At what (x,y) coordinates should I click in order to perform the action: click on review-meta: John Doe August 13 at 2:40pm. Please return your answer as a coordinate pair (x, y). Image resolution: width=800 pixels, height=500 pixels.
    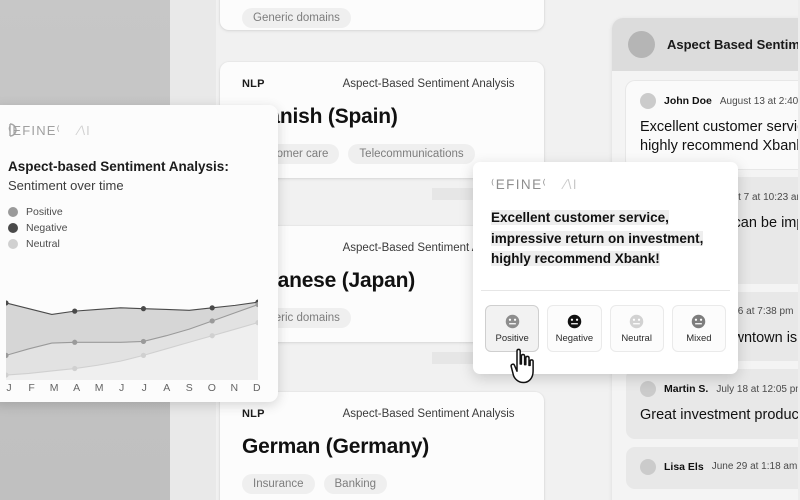
    Looking at the image, I should click on (720, 101).